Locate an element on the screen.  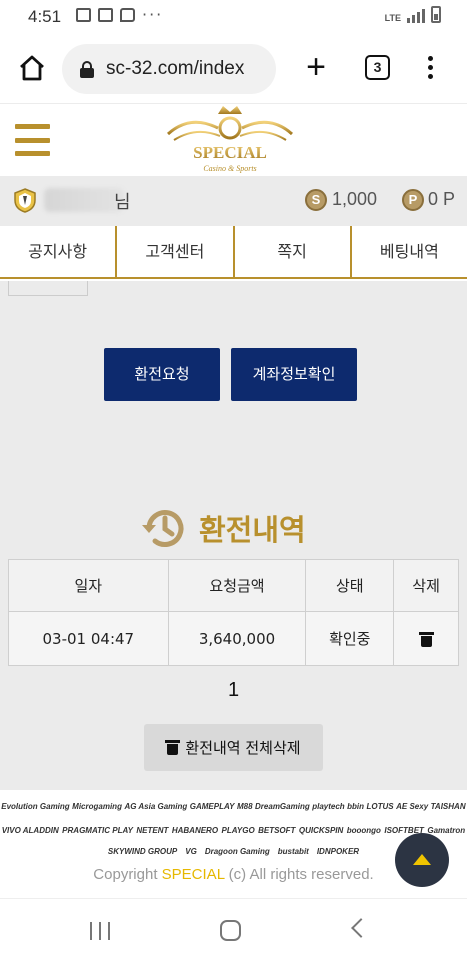
money-coin-icon: S is located at coordinates (316, 200).